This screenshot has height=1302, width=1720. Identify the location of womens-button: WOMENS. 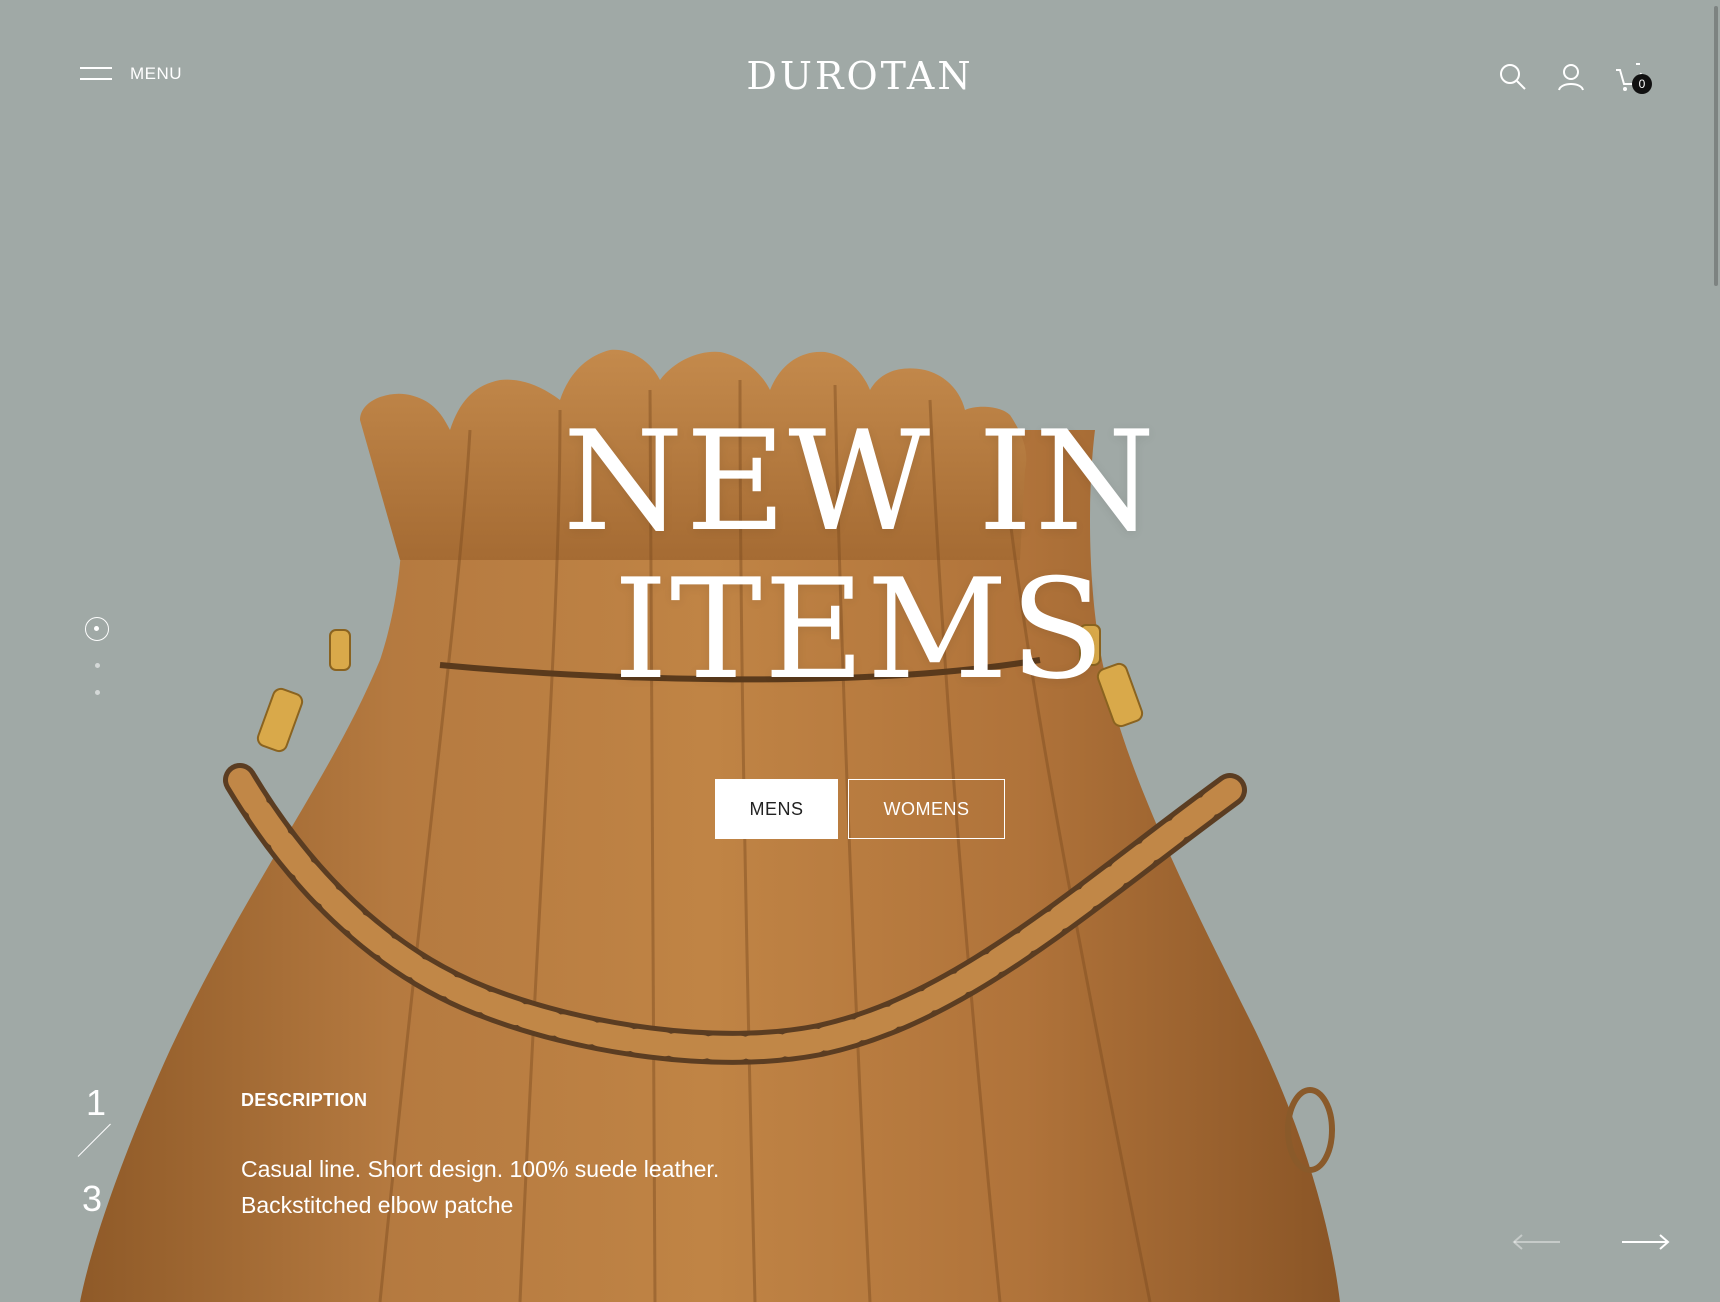
(926, 809).